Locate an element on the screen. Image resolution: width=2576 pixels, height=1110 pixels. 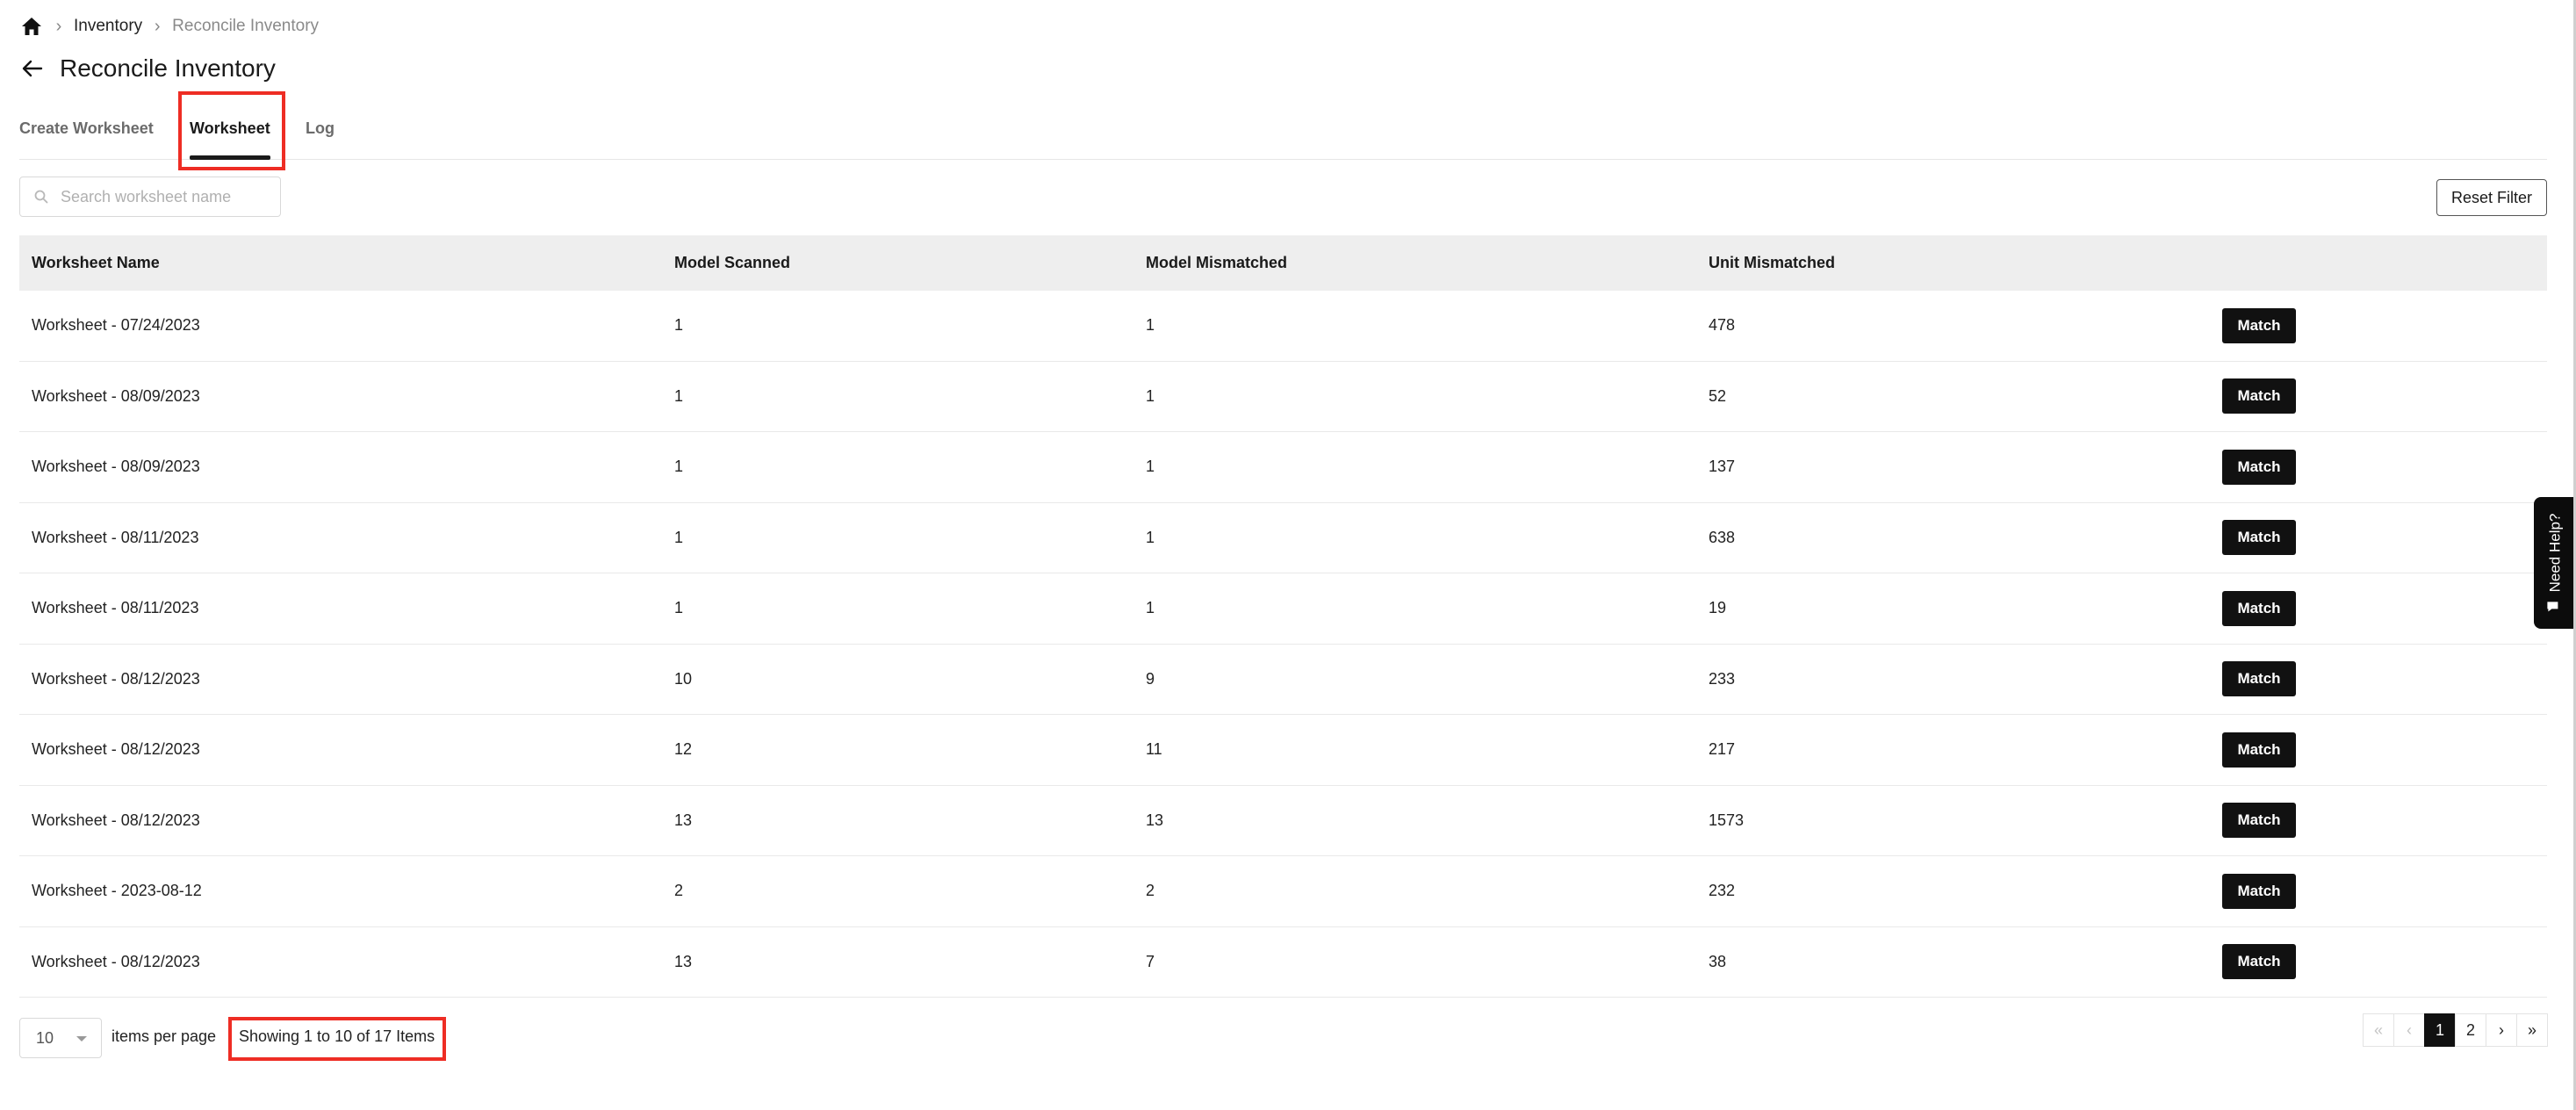
cell-model-scanned: 2 is located at coordinates (679, 891).